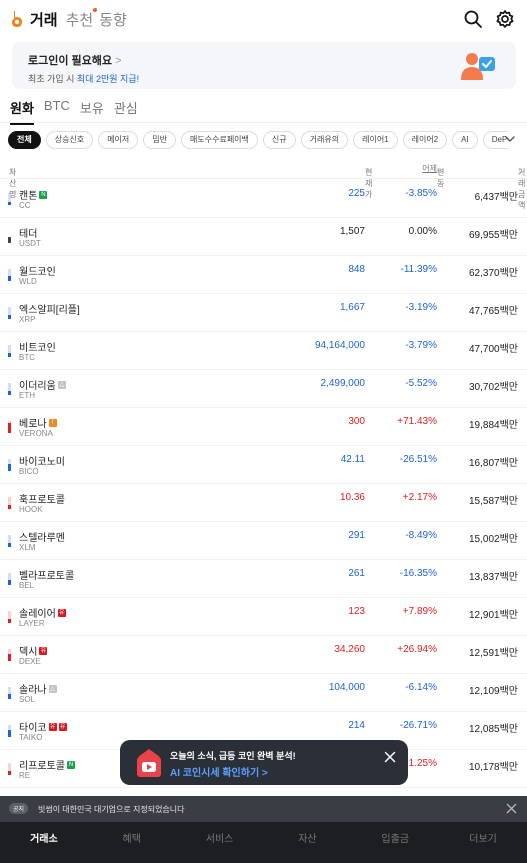 This screenshot has width=527, height=863. Describe the element at coordinates (33, 690) in the screenshot. I see `asset-name-text: 솔라나` at that location.